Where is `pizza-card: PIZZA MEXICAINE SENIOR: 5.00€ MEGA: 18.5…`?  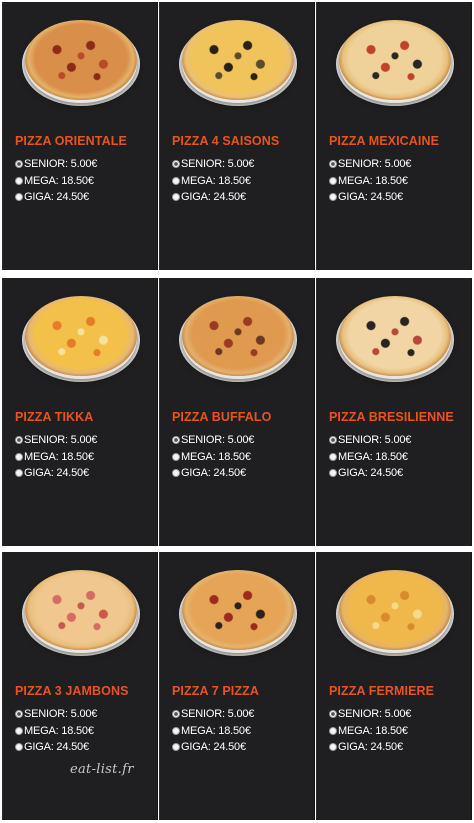 pizza-card: PIZZA MEXICAINE SENIOR: 5.00€ MEGA: 18.5… is located at coordinates (394, 136).